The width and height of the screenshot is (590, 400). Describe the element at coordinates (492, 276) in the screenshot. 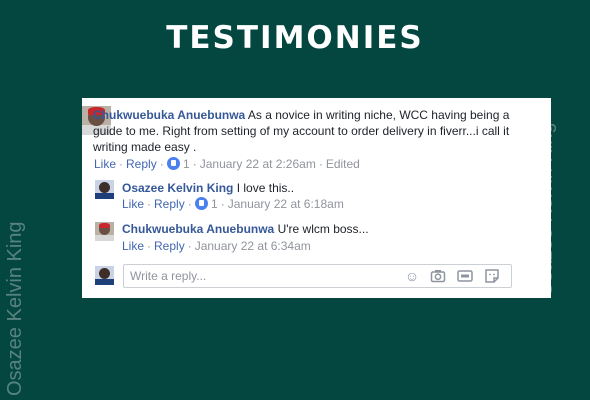

I see `sticker-icon` at that location.